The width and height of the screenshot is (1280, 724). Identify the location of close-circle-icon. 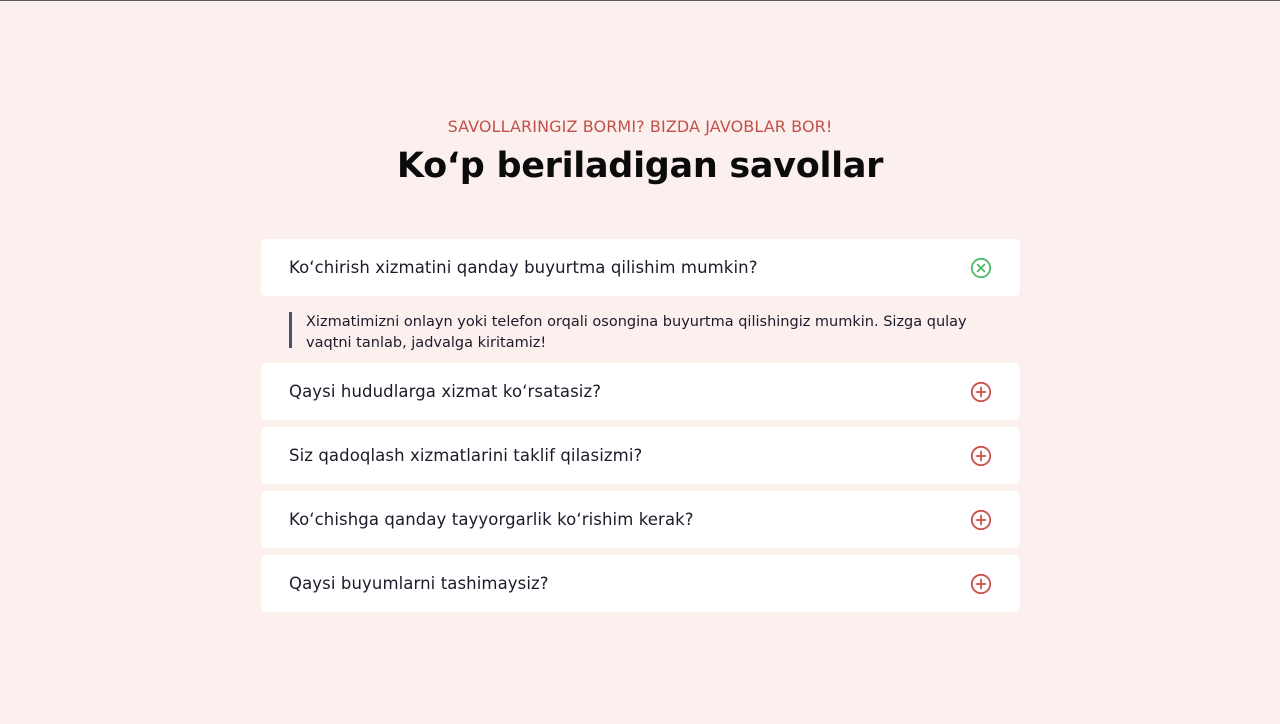
(981, 268).